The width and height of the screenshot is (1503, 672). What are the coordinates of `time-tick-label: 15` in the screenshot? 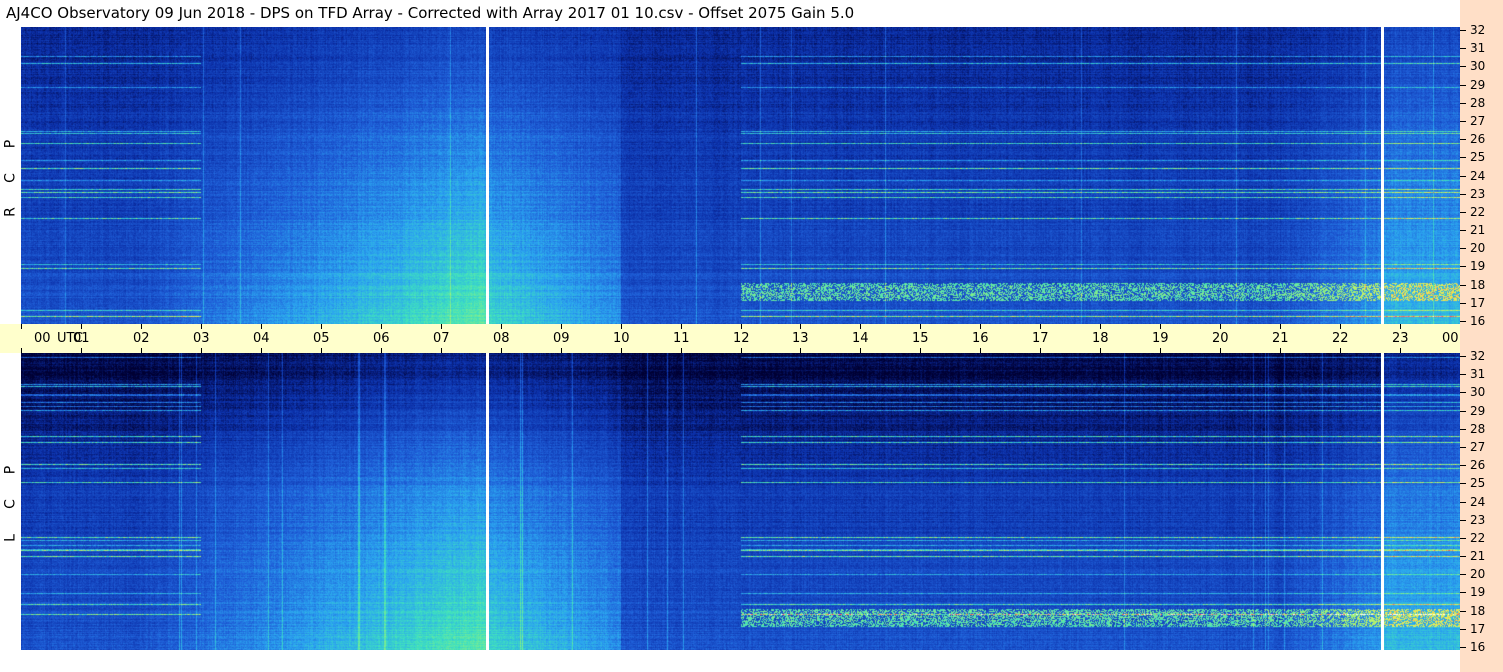 It's located at (920, 338).